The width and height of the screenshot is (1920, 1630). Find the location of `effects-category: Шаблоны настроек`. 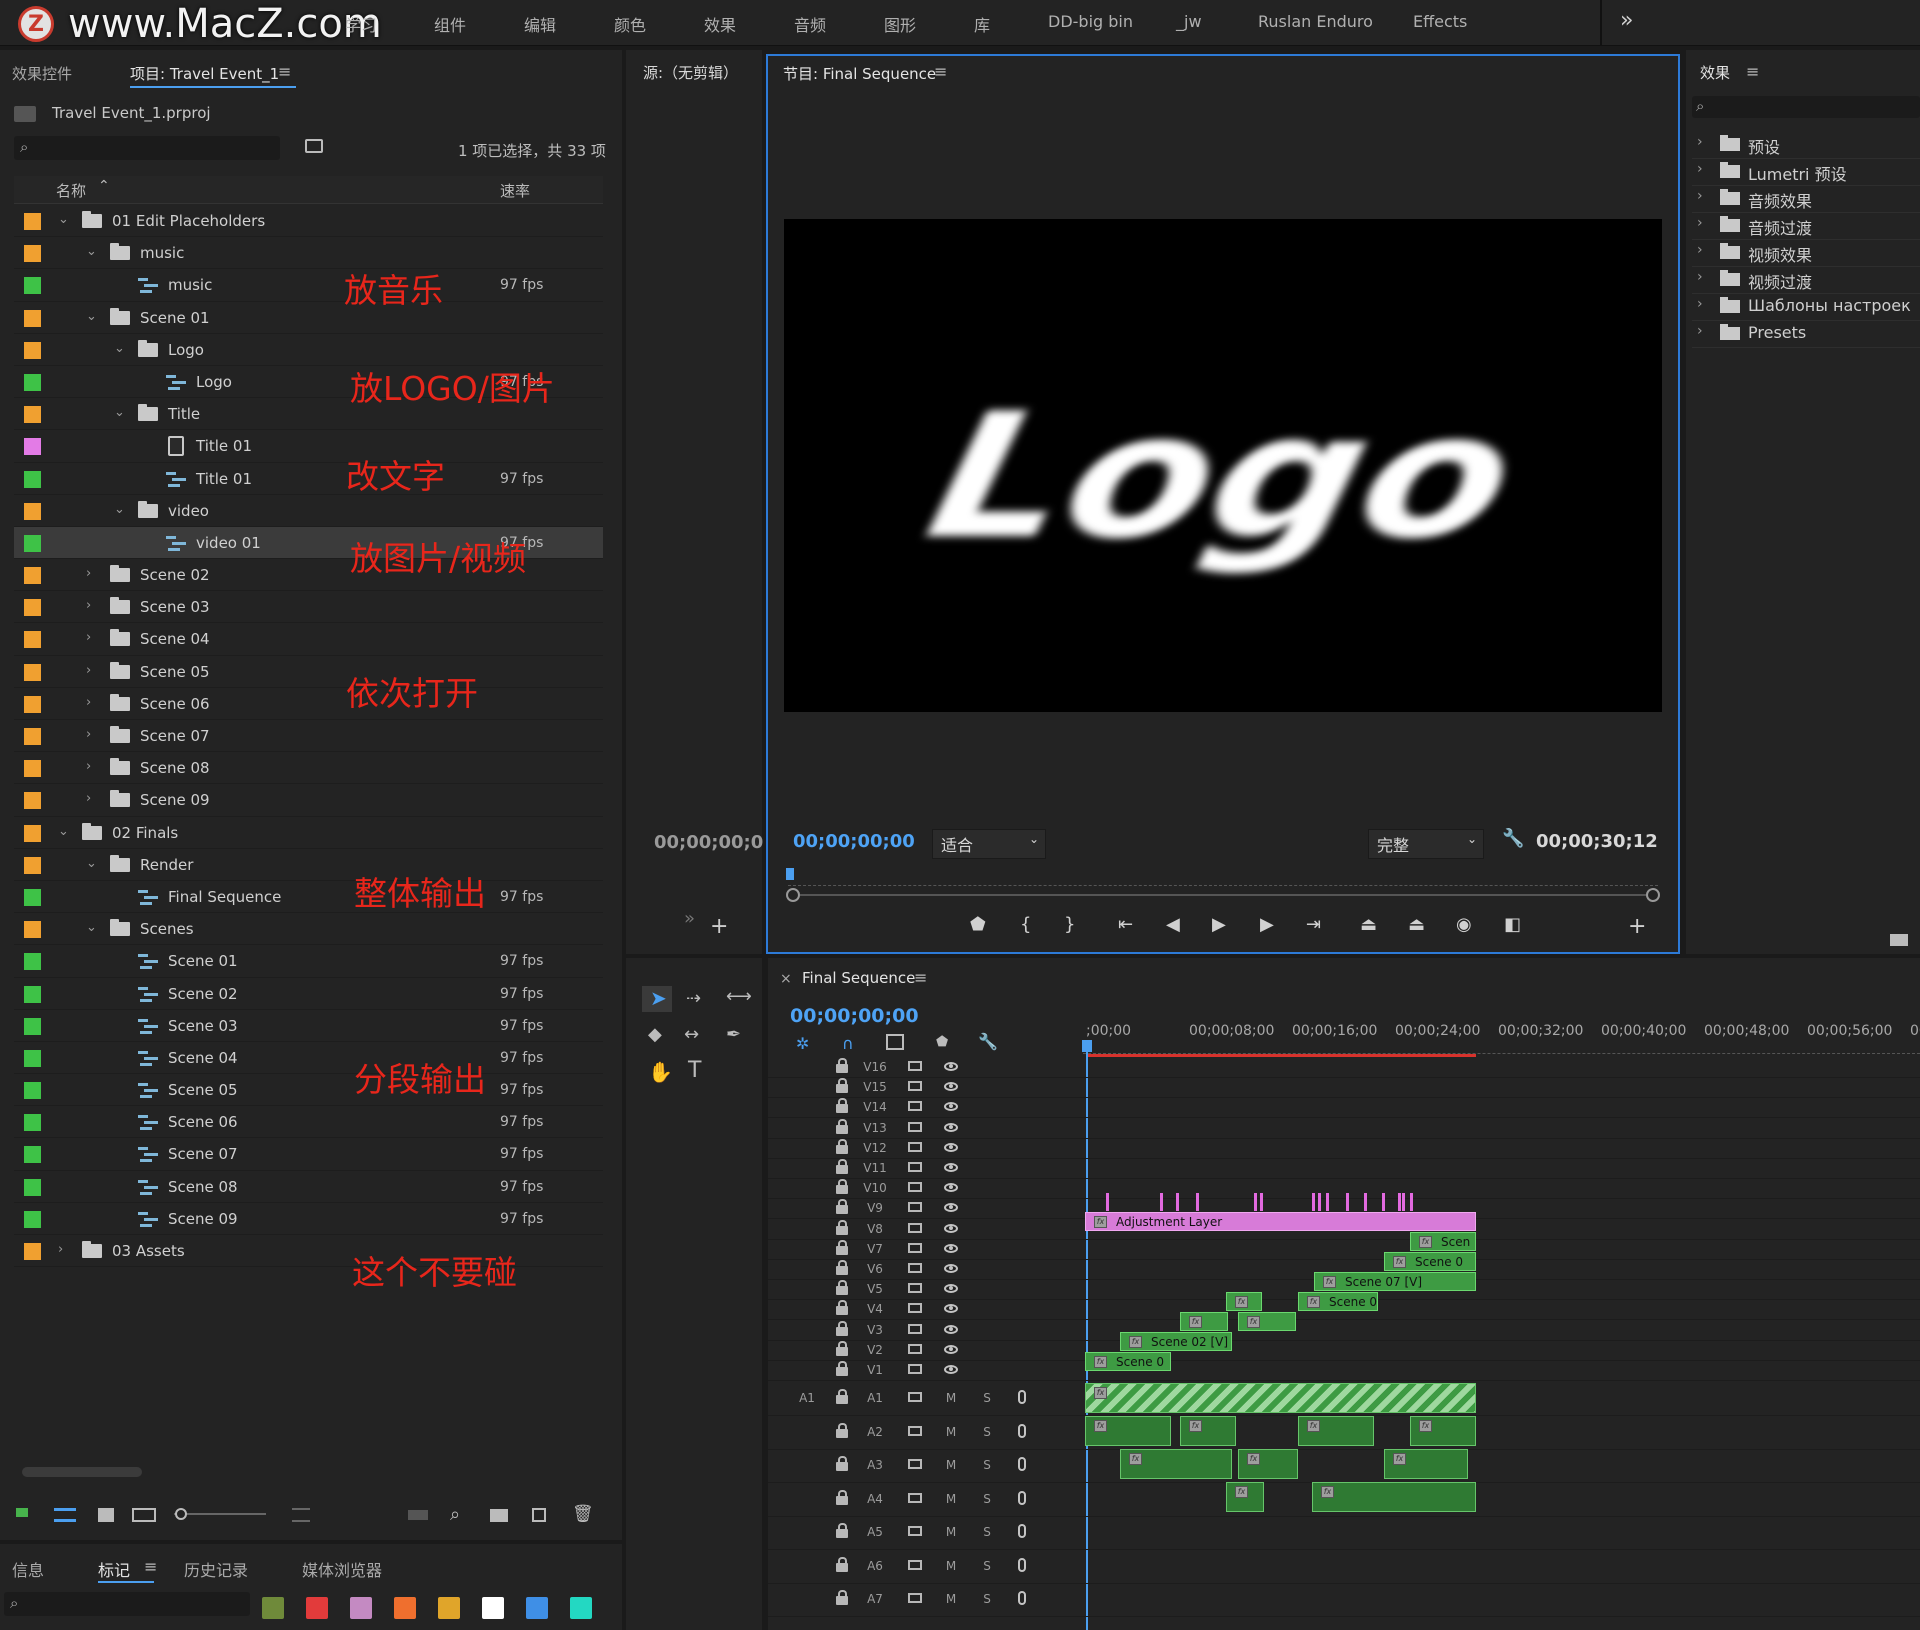

effects-category: Шаблоны настроек is located at coordinates (1829, 305).